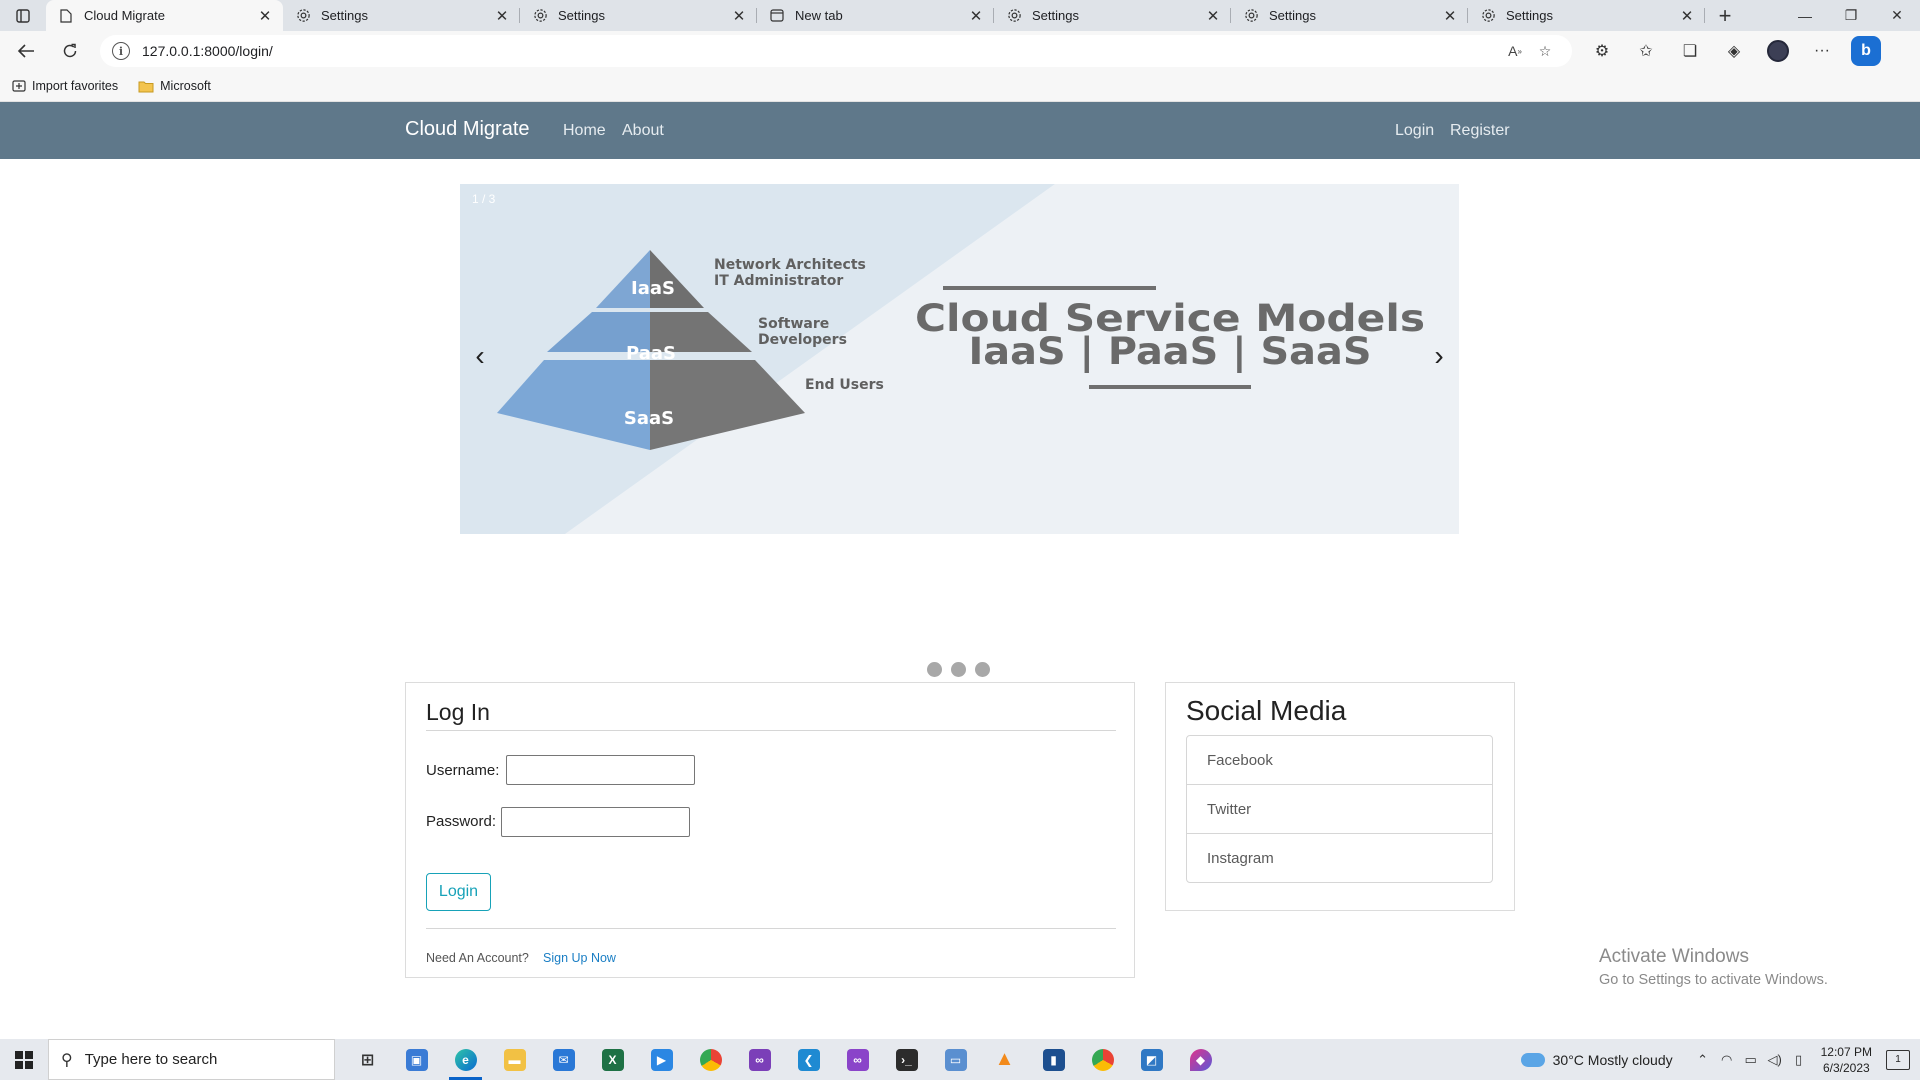  I want to click on watermark-line: Activate Windows, so click(1674, 956).